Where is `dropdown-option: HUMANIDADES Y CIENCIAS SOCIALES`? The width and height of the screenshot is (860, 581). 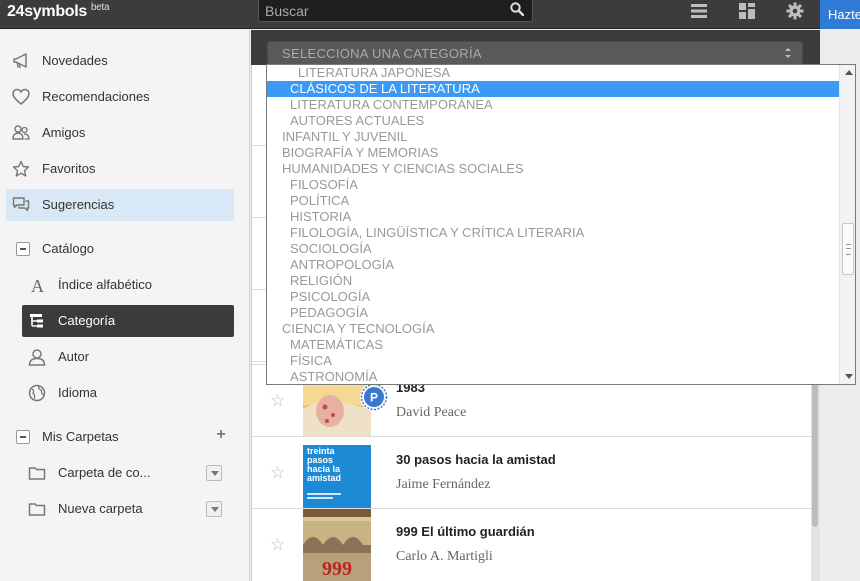 dropdown-option: HUMANIDADES Y CIENCIAS SOCIALES is located at coordinates (553, 169).